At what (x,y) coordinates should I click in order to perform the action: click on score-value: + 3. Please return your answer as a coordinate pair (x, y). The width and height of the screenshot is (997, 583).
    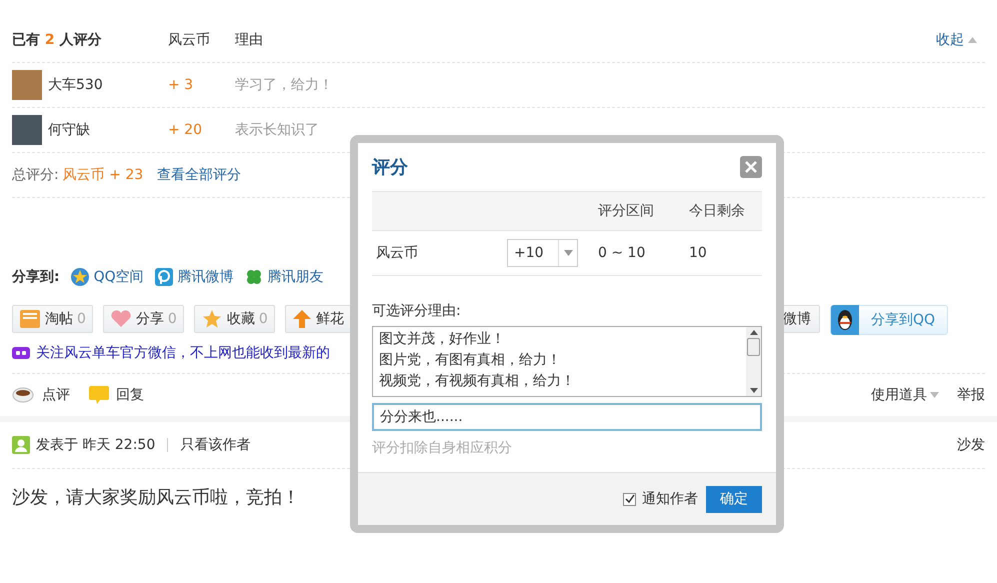
    Looking at the image, I should click on (181, 85).